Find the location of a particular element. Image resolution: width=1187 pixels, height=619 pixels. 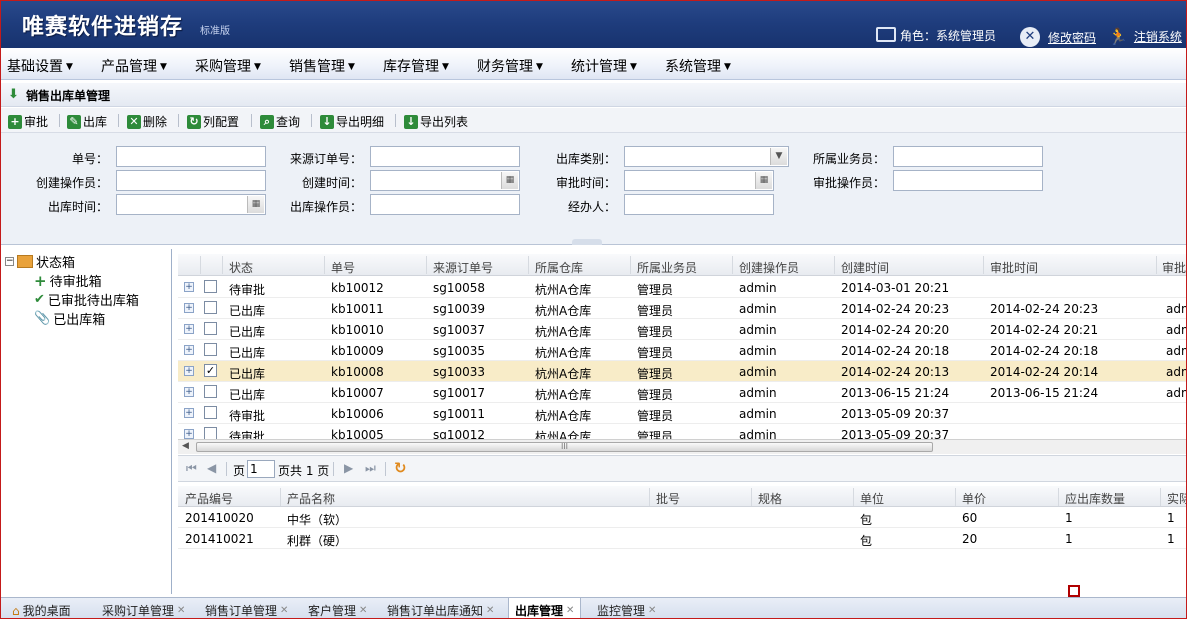

delete-button: ✕ 删除 is located at coordinates (147, 121).